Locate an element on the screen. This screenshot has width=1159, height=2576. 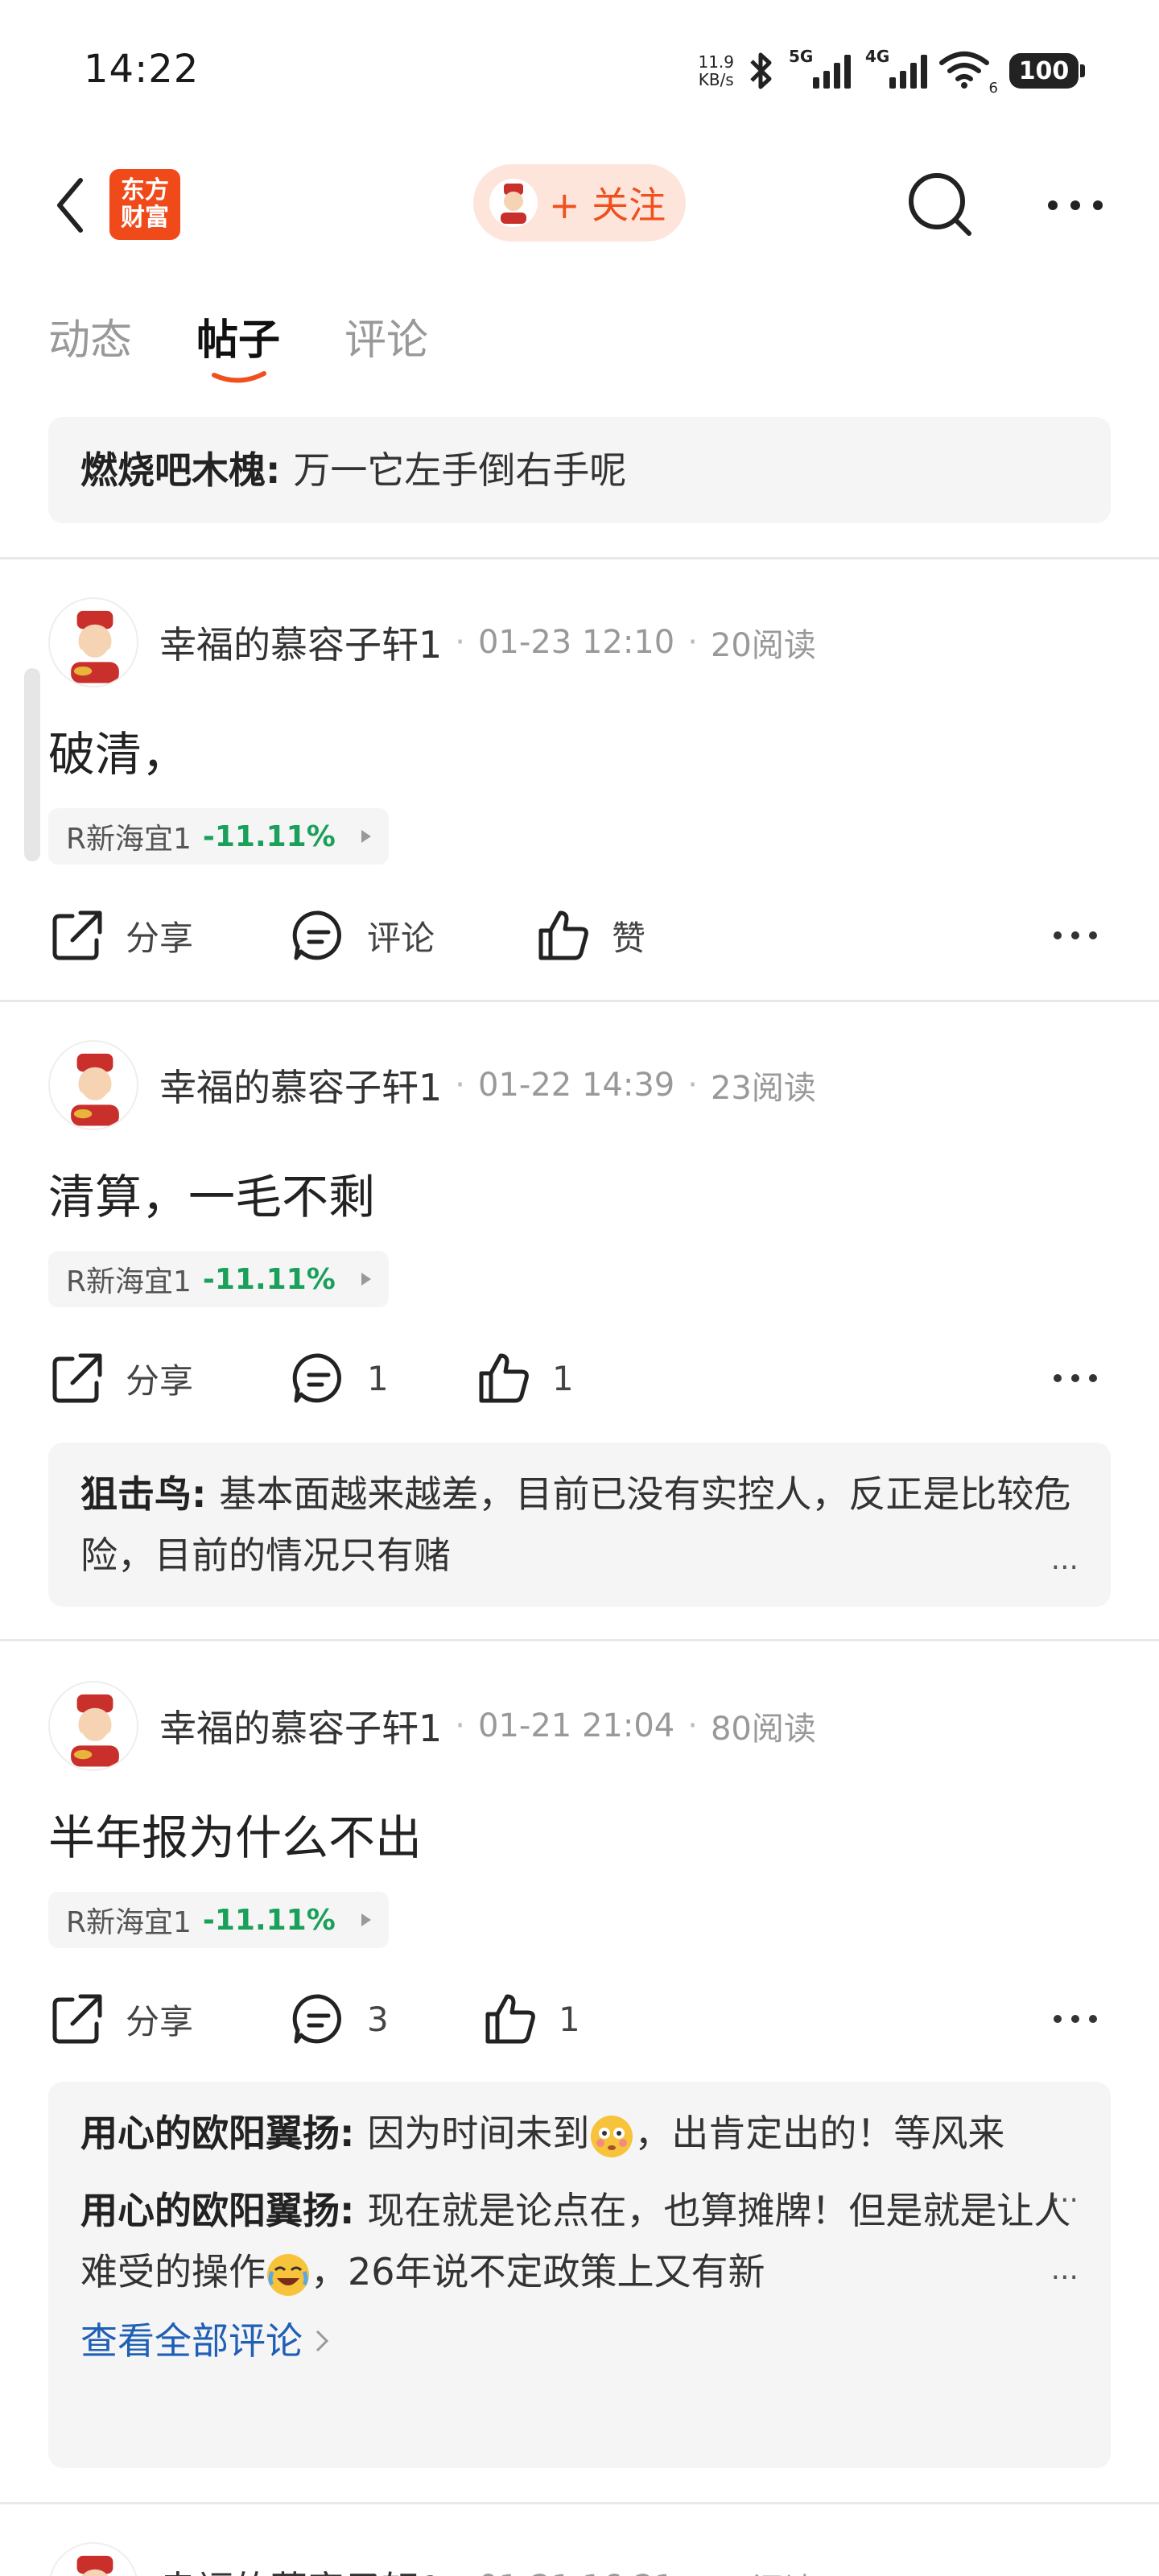
net-speed-value: 11.9 is located at coordinates (716, 62).